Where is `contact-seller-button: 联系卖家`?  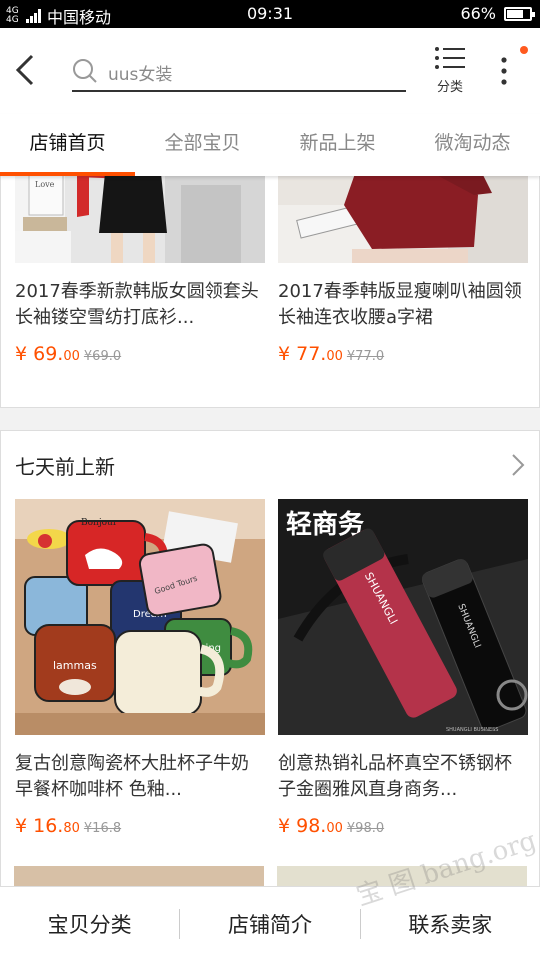
contact-seller-button: 联系卖家 is located at coordinates (450, 924).